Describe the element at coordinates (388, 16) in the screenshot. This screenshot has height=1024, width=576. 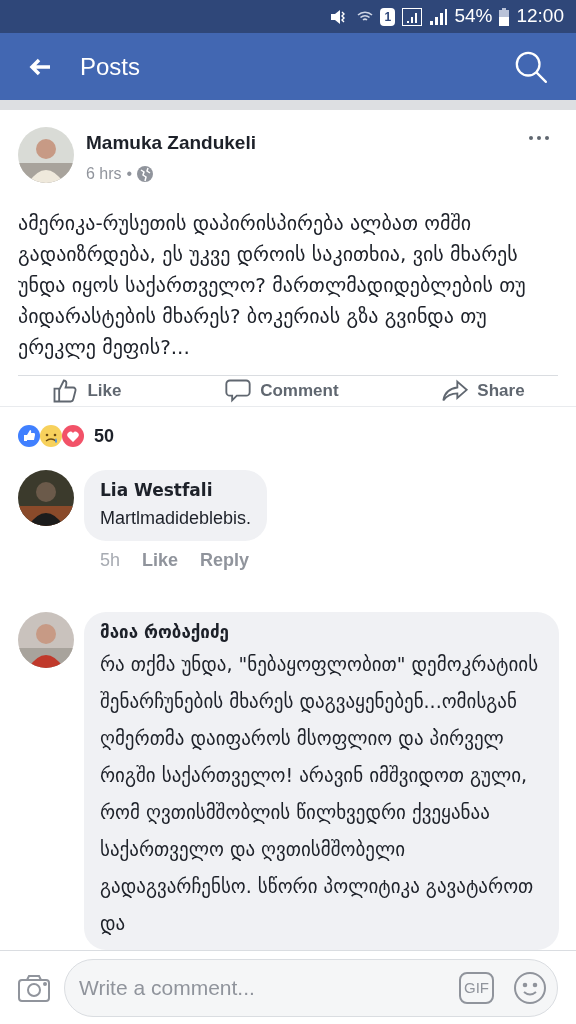
I see `sim-icon: 1` at that location.